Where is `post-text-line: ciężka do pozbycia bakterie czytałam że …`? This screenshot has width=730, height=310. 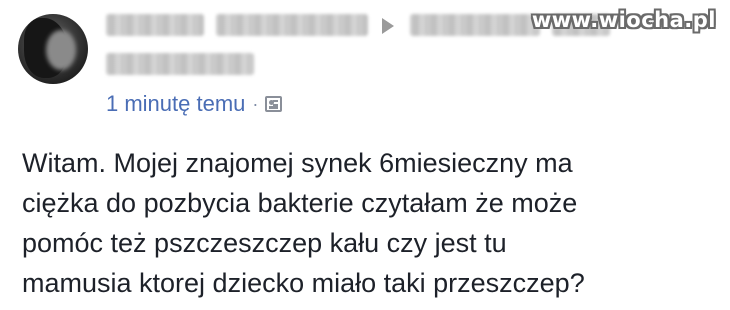 post-text-line: ciężka do pozbycia bakterie czytałam że … is located at coordinates (300, 203).